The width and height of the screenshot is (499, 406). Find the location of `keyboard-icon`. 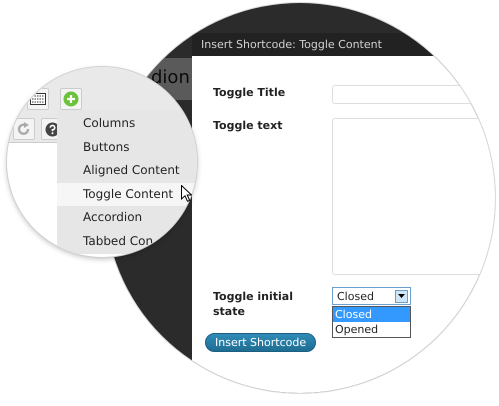

keyboard-icon is located at coordinates (38, 99).